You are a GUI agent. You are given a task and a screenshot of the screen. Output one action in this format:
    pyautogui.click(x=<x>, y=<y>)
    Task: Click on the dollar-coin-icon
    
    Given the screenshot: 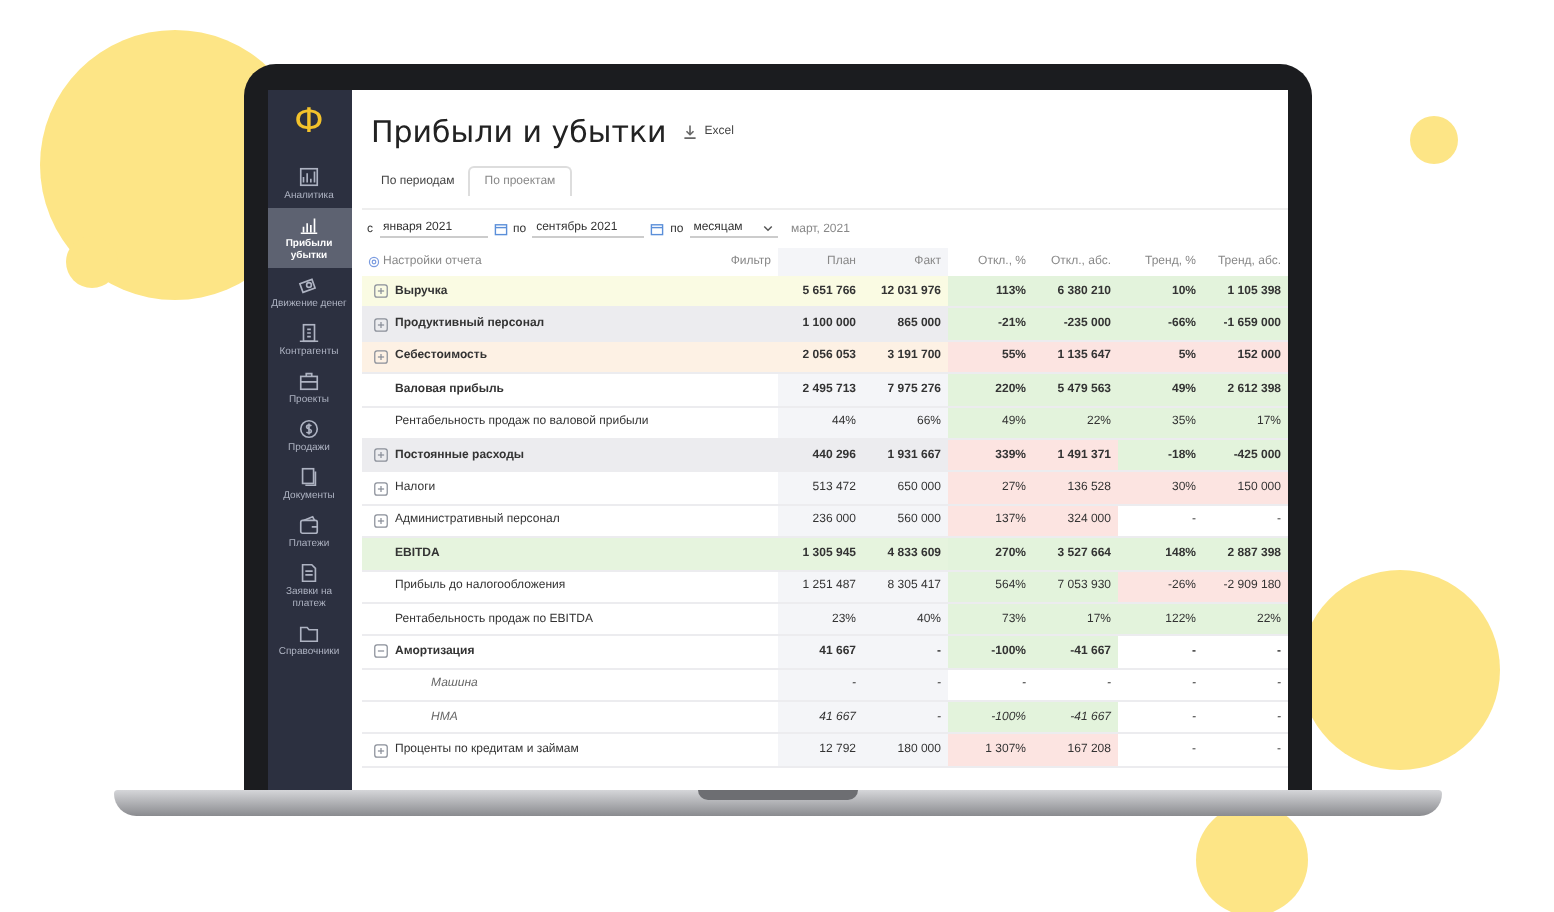 What is the action you would take?
    pyautogui.click(x=309, y=429)
    